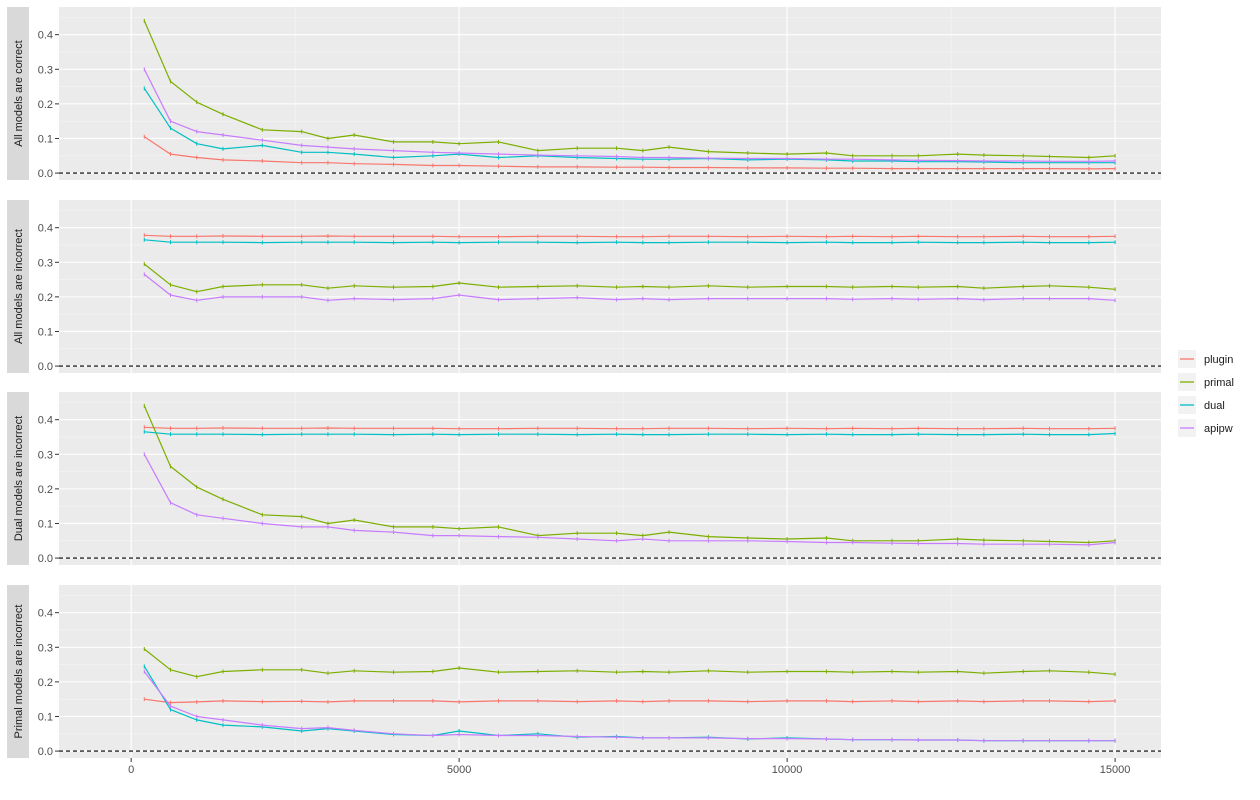 The height and width of the screenshot is (800, 1260). Describe the element at coordinates (629, 767) in the screenshot. I see `x-axis: 0 5000 10000 15000` at that location.